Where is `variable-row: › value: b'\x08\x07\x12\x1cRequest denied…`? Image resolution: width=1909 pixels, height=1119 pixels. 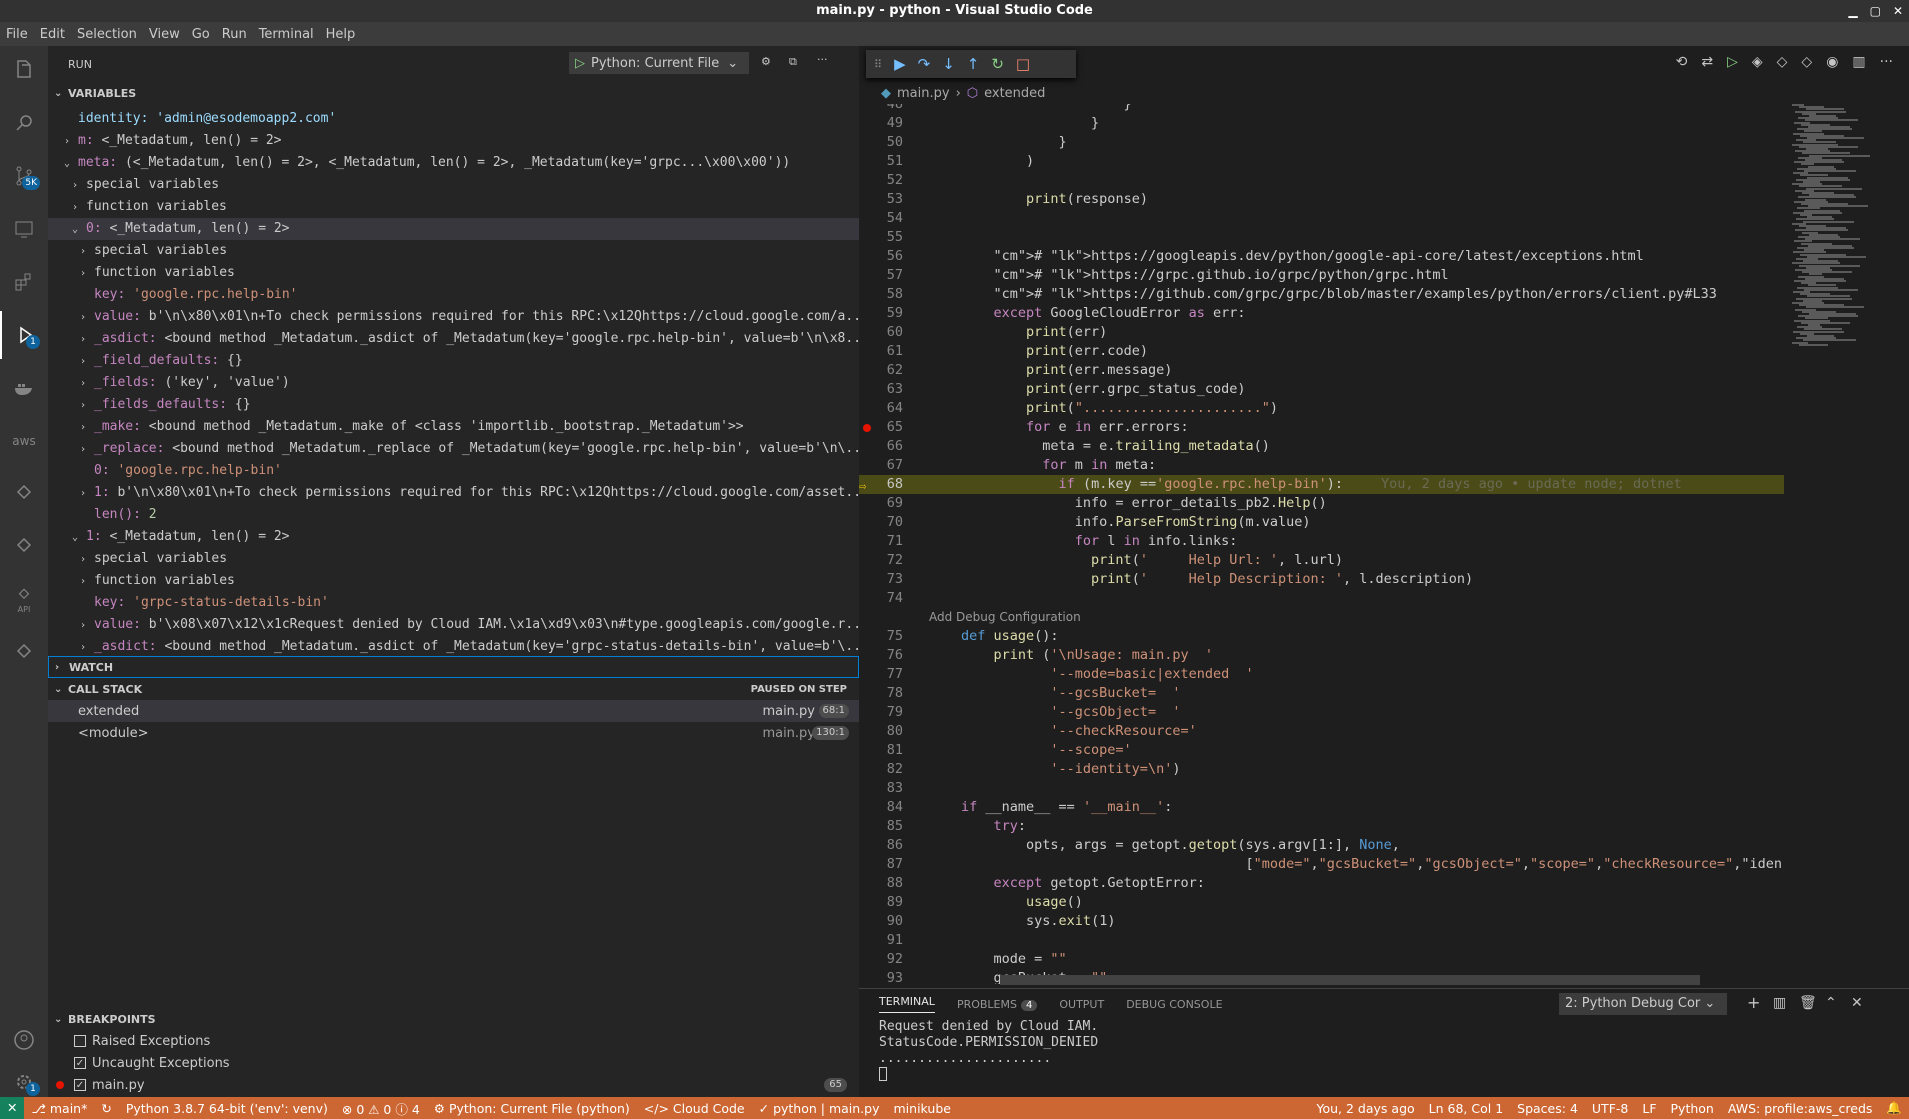
variable-row: › value: b'\x08\x07\x12\x1cRequest denied… is located at coordinates (453, 625).